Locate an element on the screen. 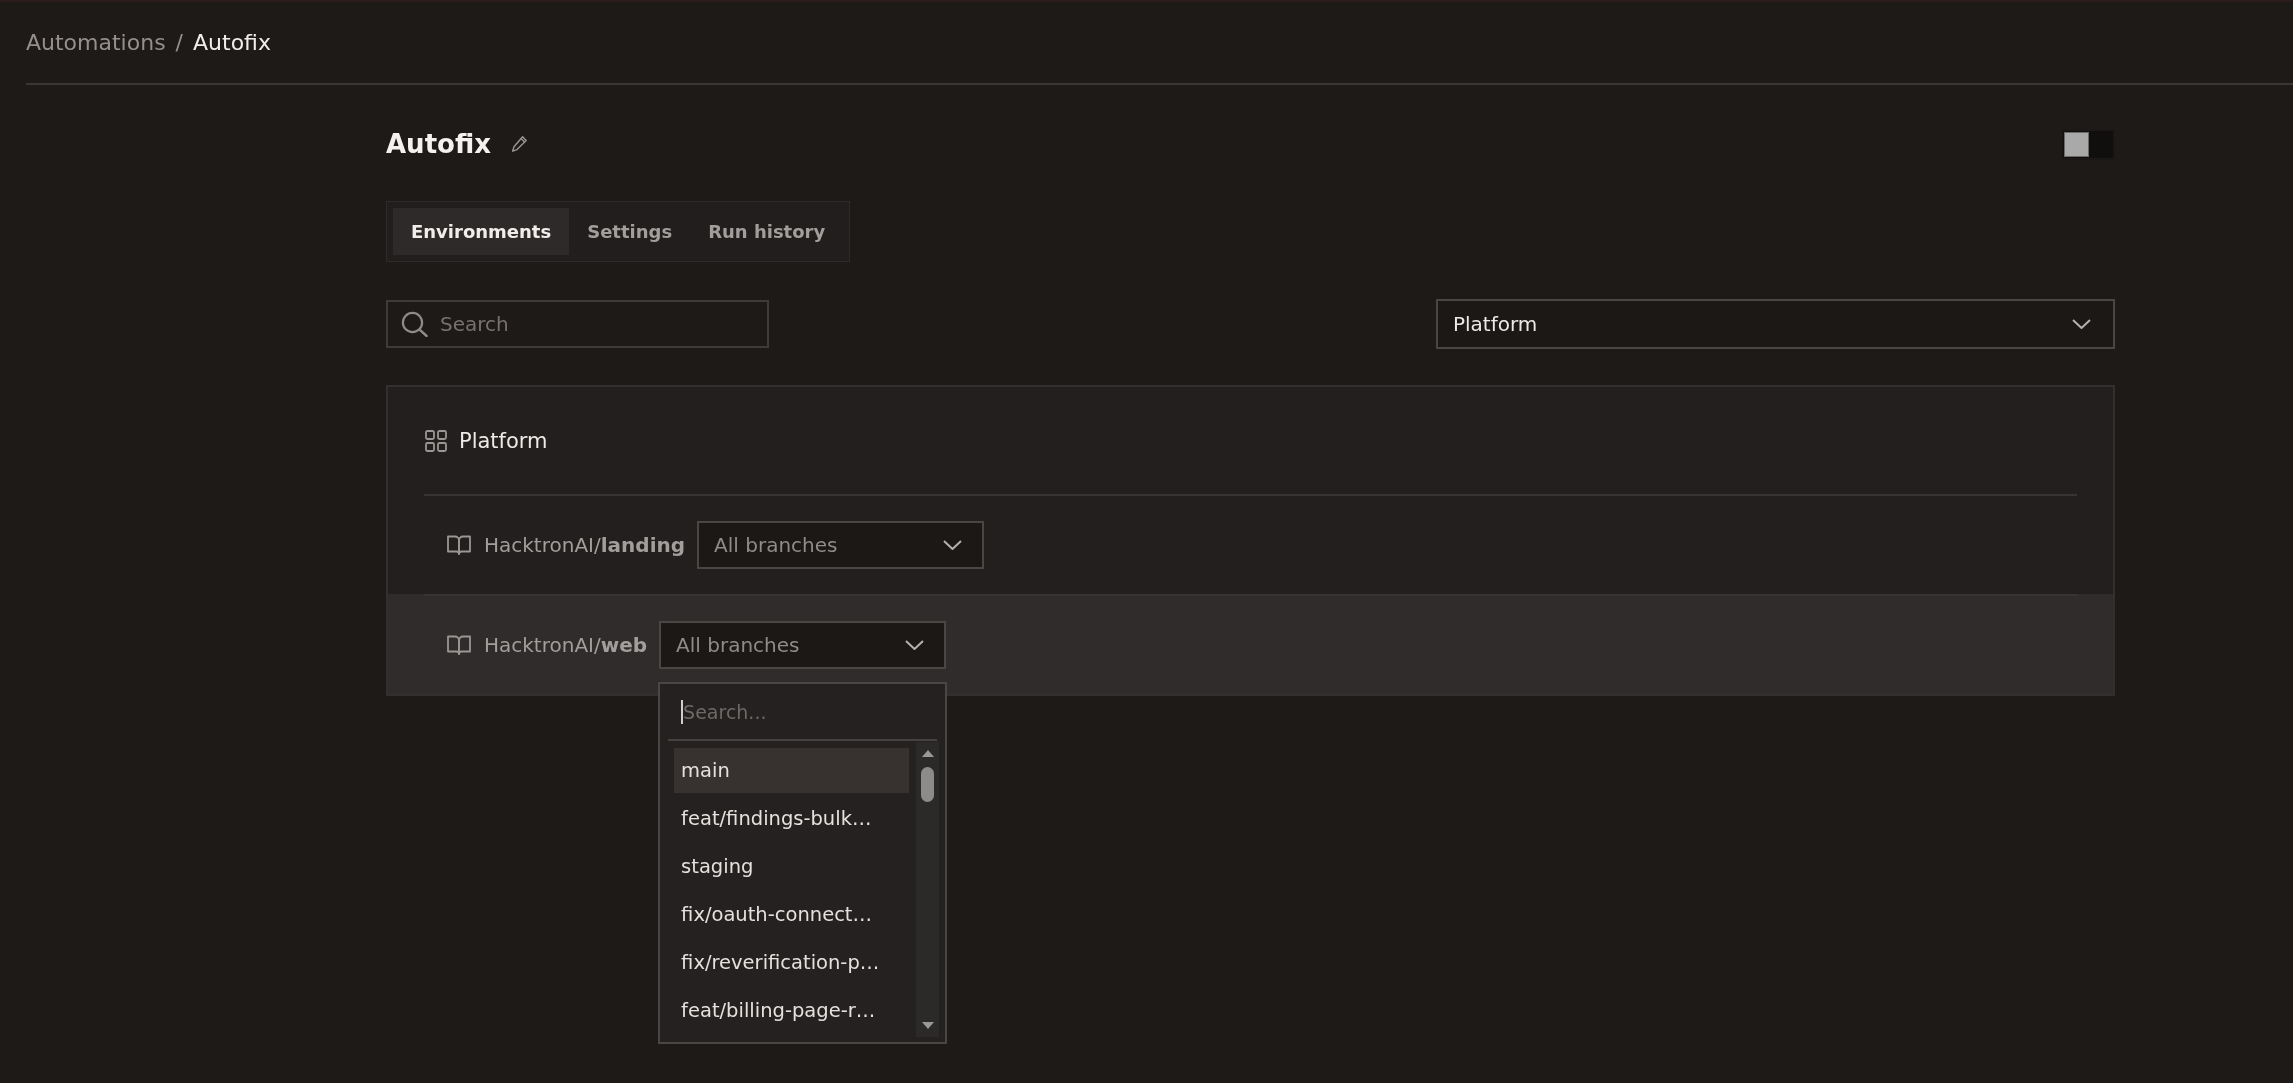  scrollbar is located at coordinates (928, 889).